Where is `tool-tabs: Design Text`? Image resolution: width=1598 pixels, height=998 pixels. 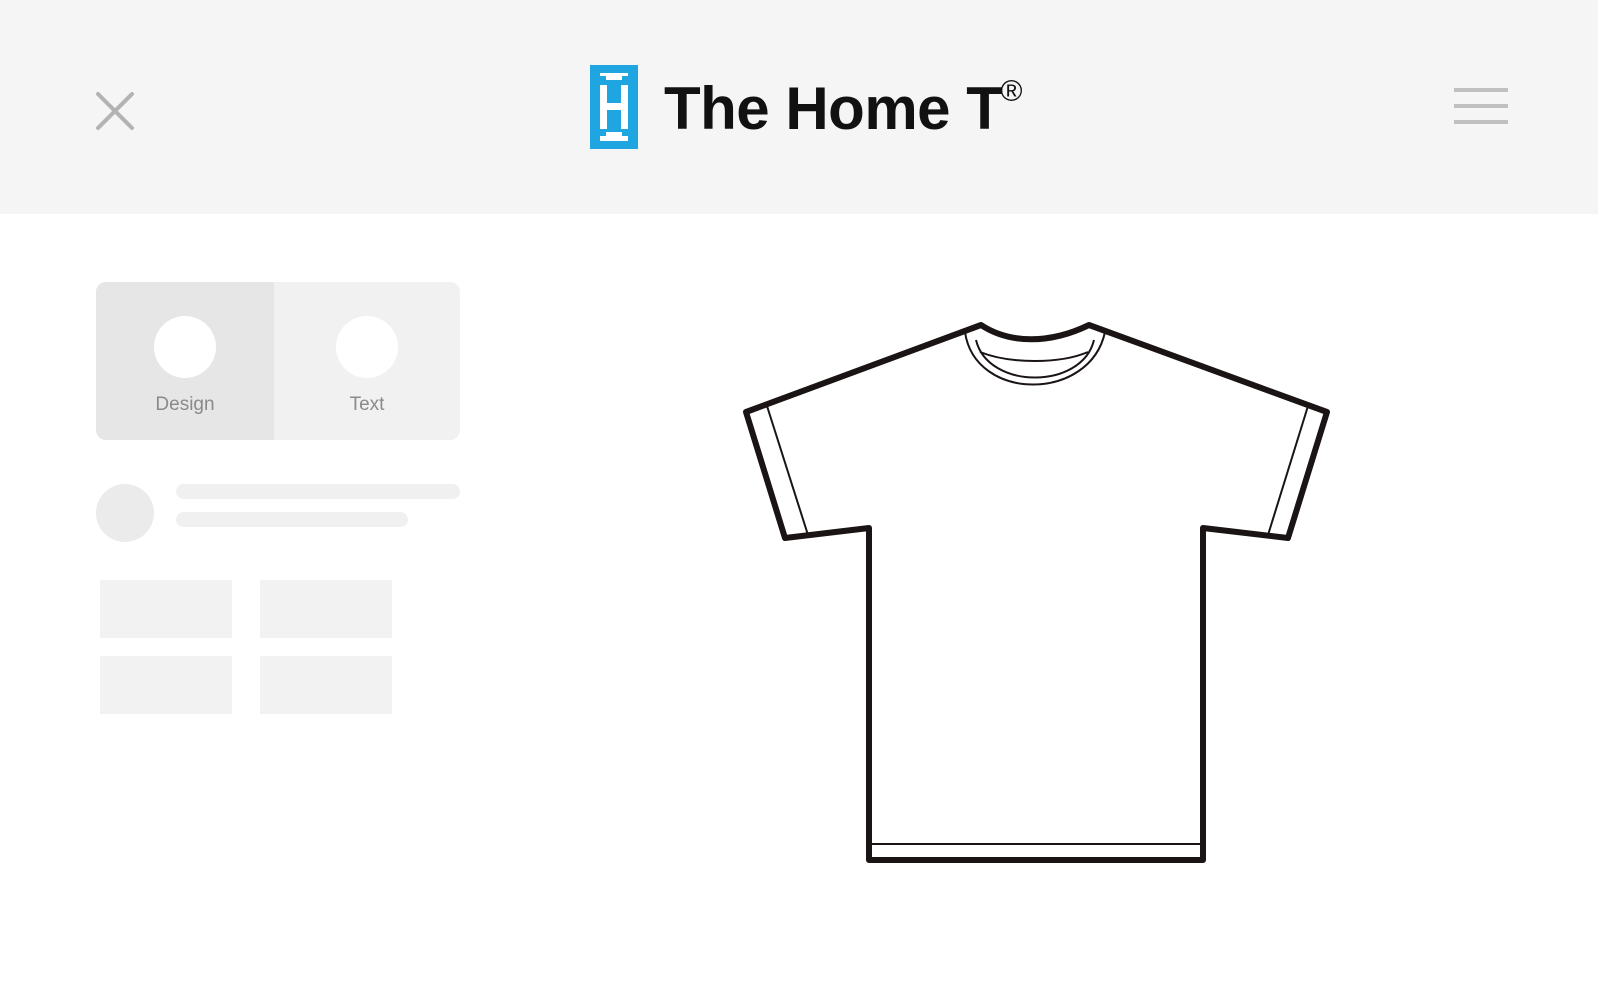 tool-tabs: Design Text is located at coordinates (278, 361).